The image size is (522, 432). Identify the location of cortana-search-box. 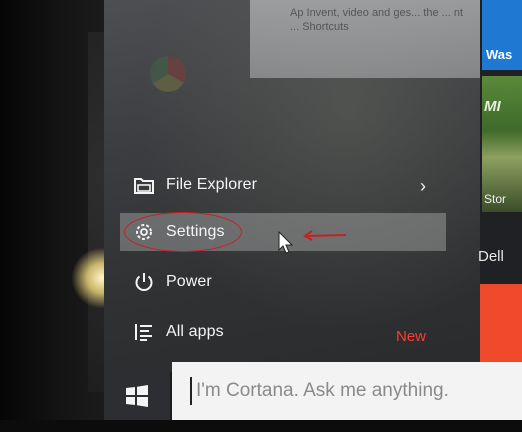
(347, 391).